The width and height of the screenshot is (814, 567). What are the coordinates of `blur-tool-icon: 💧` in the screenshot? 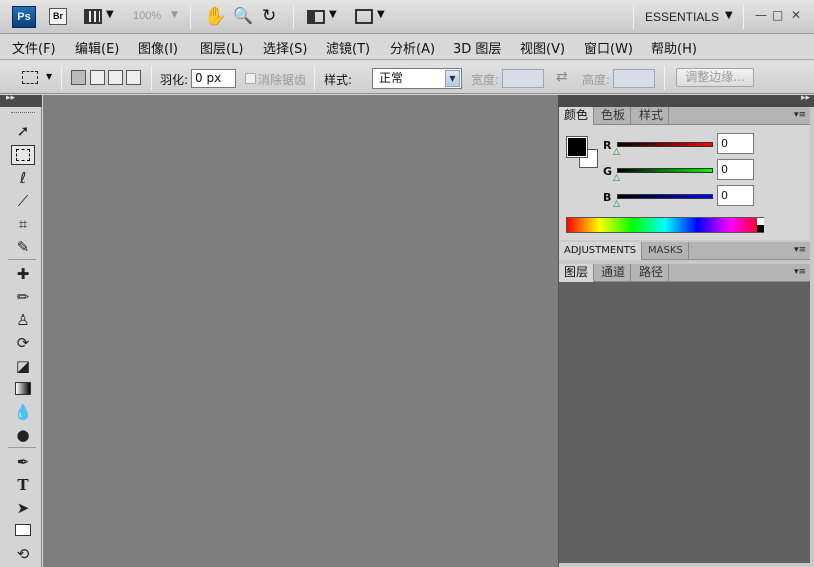 It's located at (23, 412).